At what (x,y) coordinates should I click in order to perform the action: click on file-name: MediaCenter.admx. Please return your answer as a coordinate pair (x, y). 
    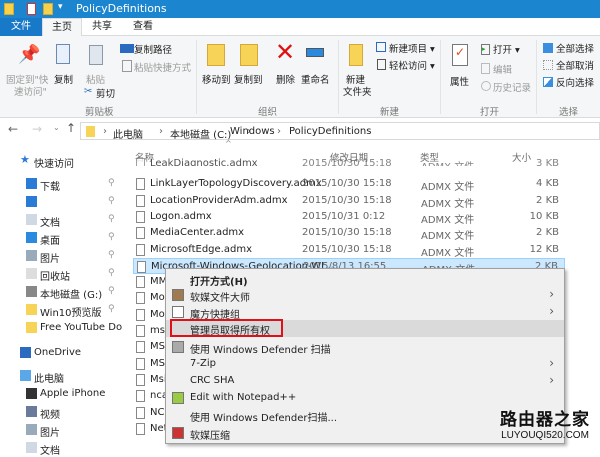
    Looking at the image, I should click on (197, 233).